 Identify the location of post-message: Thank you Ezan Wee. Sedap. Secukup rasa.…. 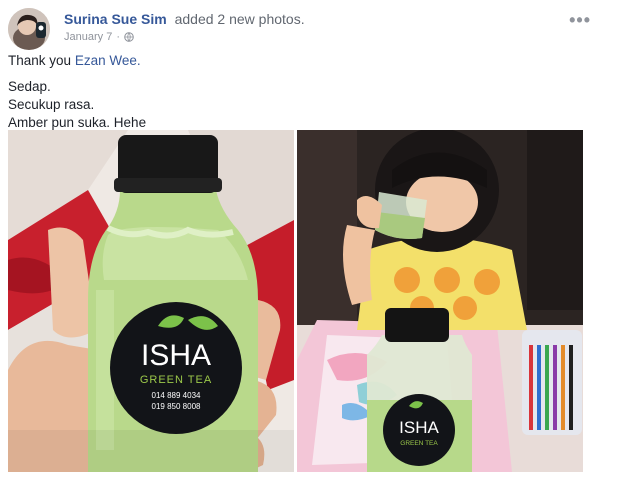
(77, 92).